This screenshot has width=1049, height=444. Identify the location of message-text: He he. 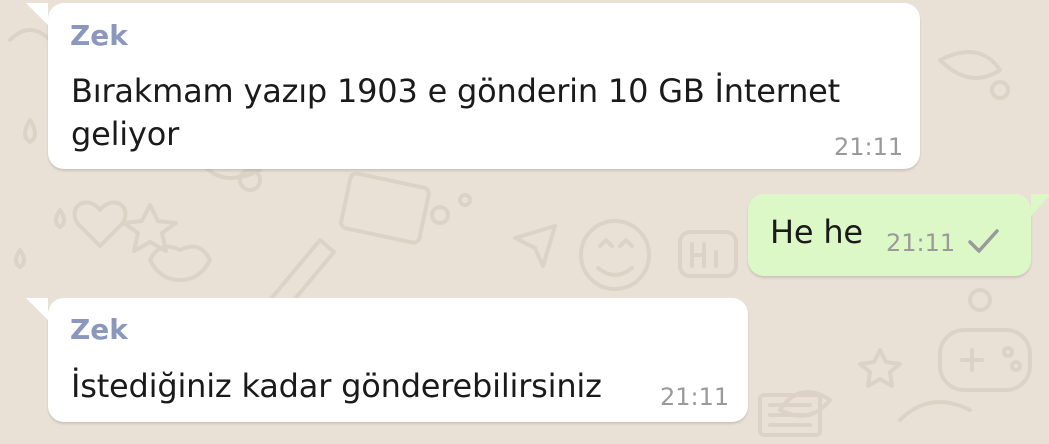
(816, 232).